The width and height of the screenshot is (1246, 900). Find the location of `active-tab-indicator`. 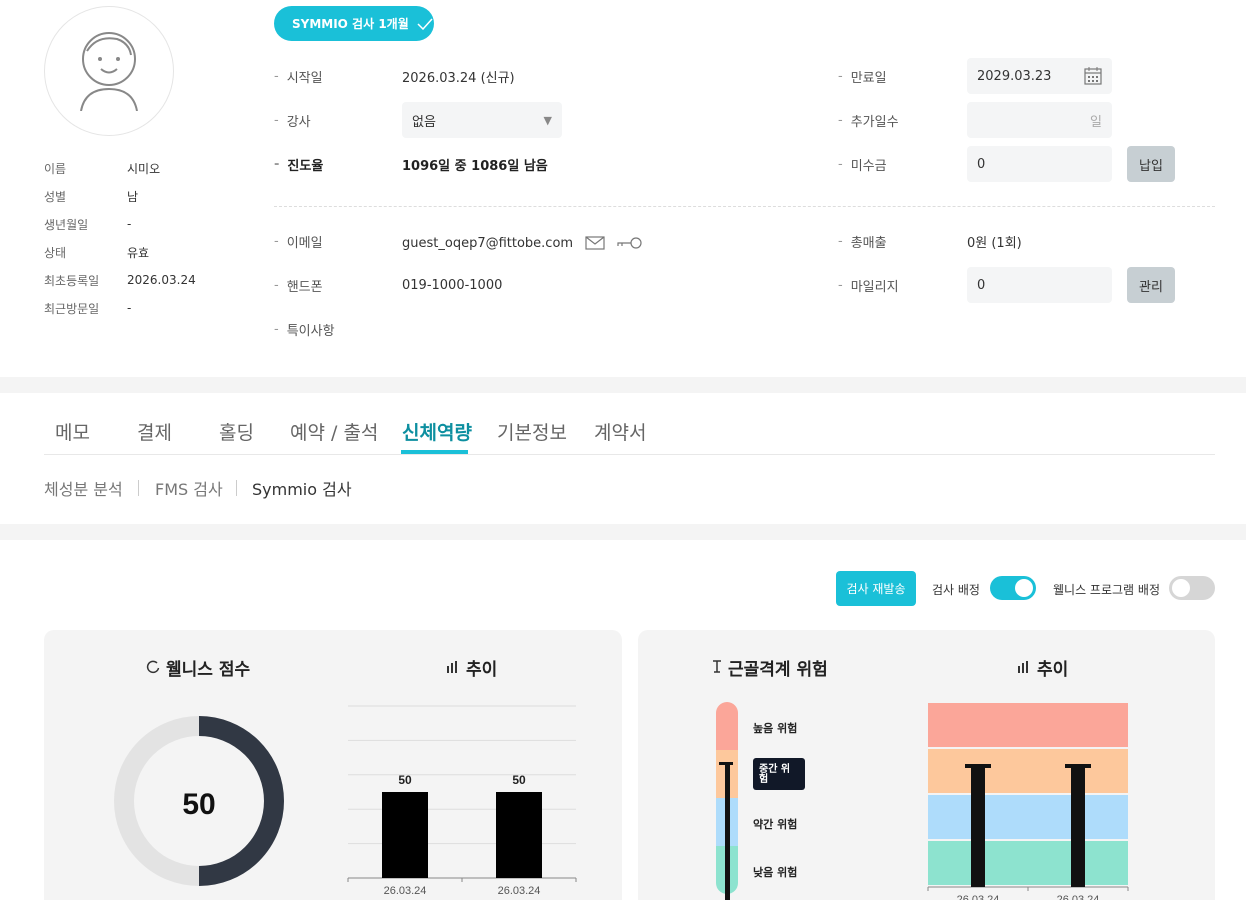

active-tab-indicator is located at coordinates (434, 452).